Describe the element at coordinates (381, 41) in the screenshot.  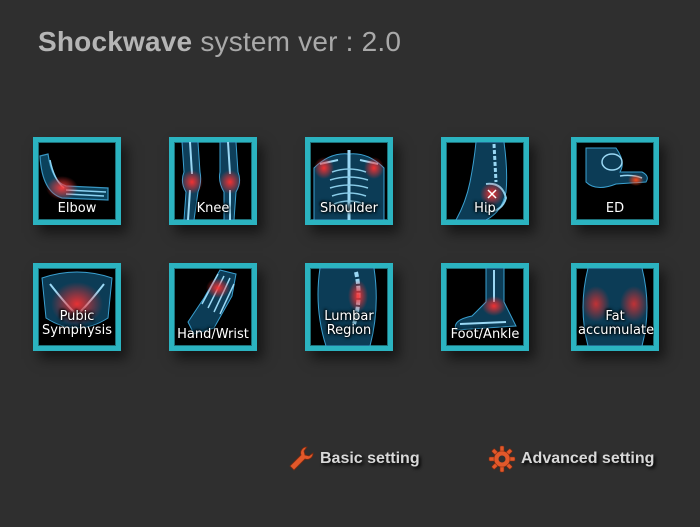
I see `version-number: 2.0` at that location.